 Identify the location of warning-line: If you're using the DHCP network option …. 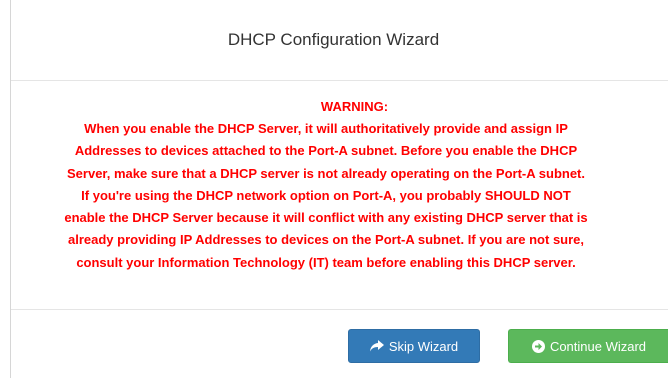
(326, 195).